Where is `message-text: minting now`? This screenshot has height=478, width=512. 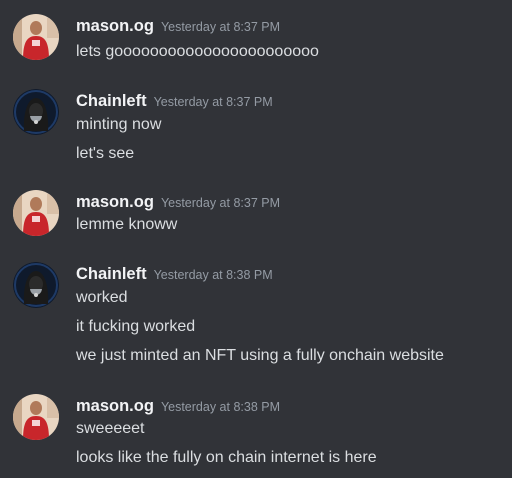
message-text: minting now is located at coordinates (119, 124).